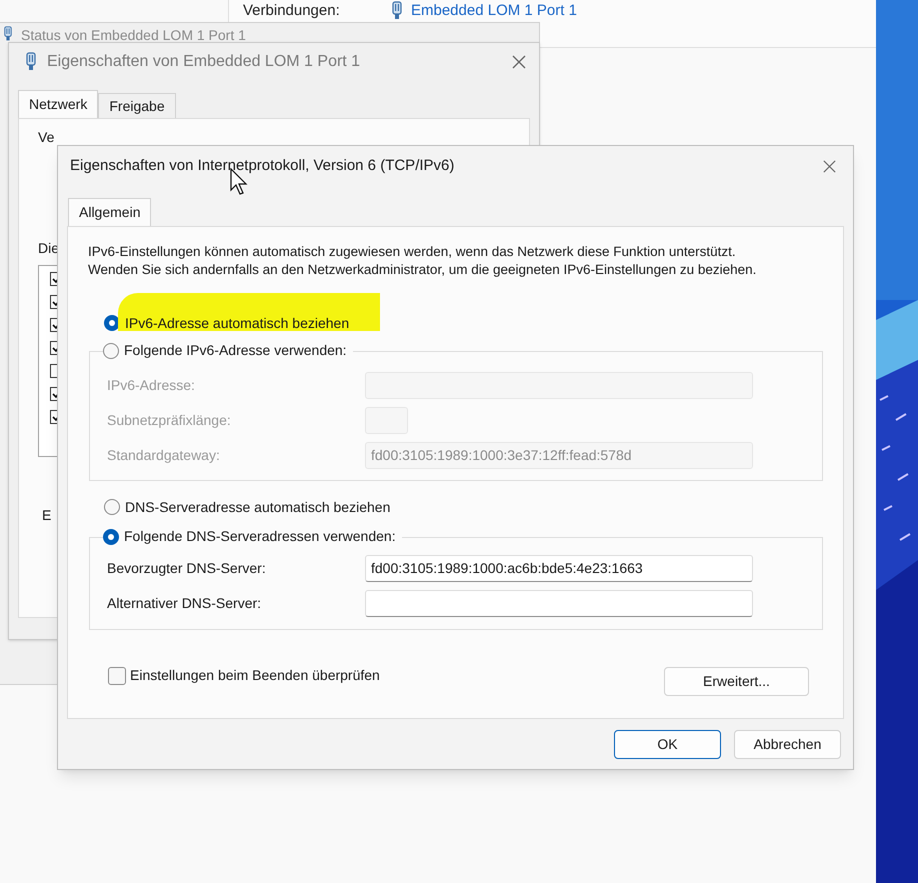 This screenshot has width=918, height=883. What do you see at coordinates (260, 536) in the screenshot?
I see `radio-label: Folgende DNS-Serveradressen verwenden:` at bounding box center [260, 536].